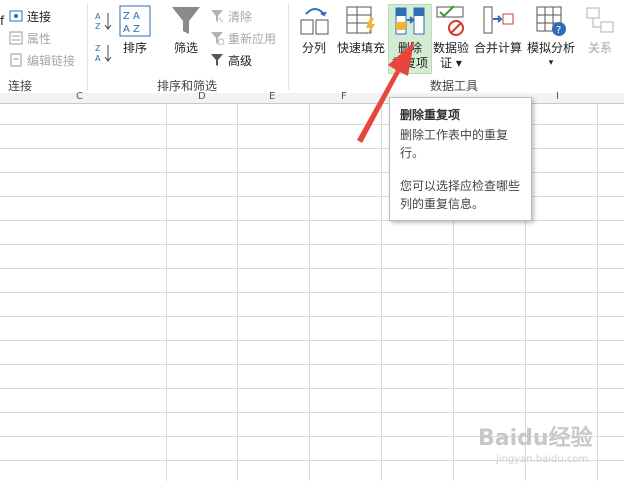 The width and height of the screenshot is (624, 481). What do you see at coordinates (272, 96) in the screenshot?
I see `column-header-e: E` at bounding box center [272, 96].